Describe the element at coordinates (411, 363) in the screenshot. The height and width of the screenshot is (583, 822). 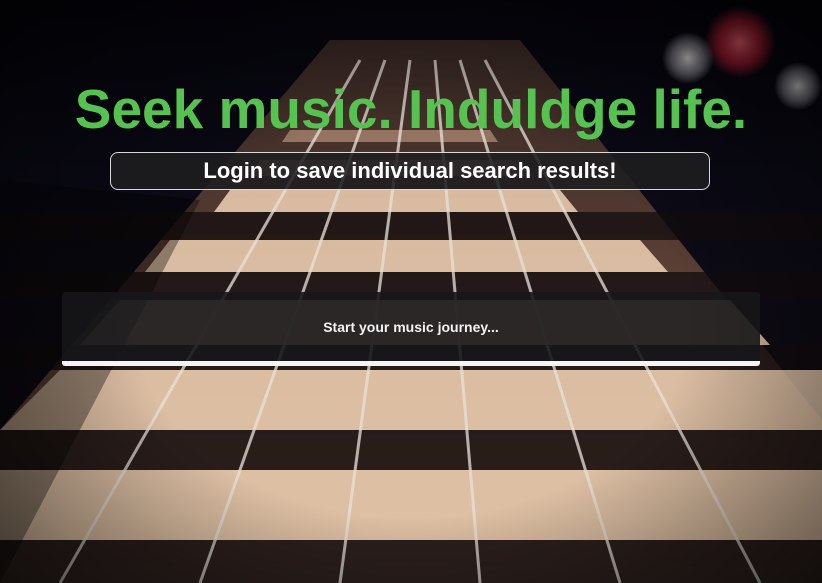
I see `search-input-underline` at that location.